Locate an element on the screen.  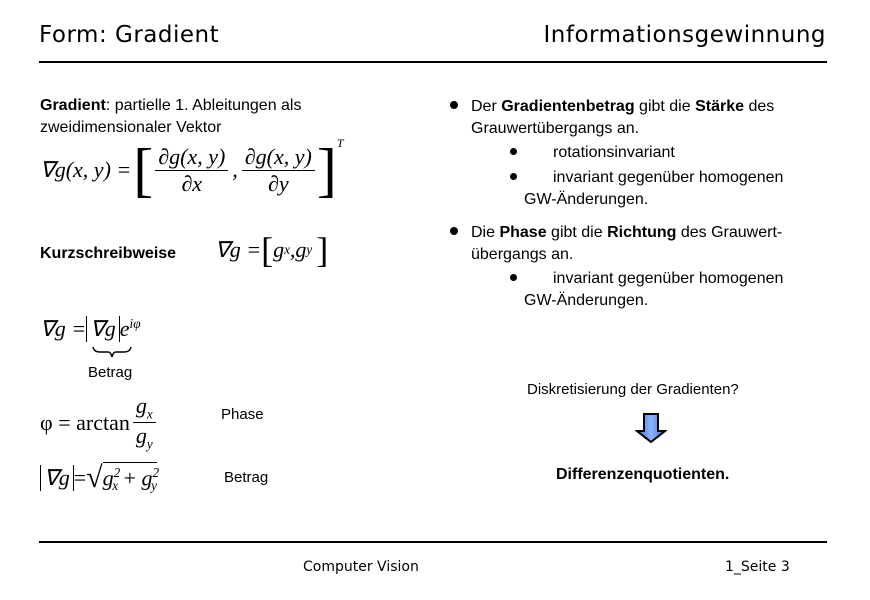
footer-rule is located at coordinates (433, 542).